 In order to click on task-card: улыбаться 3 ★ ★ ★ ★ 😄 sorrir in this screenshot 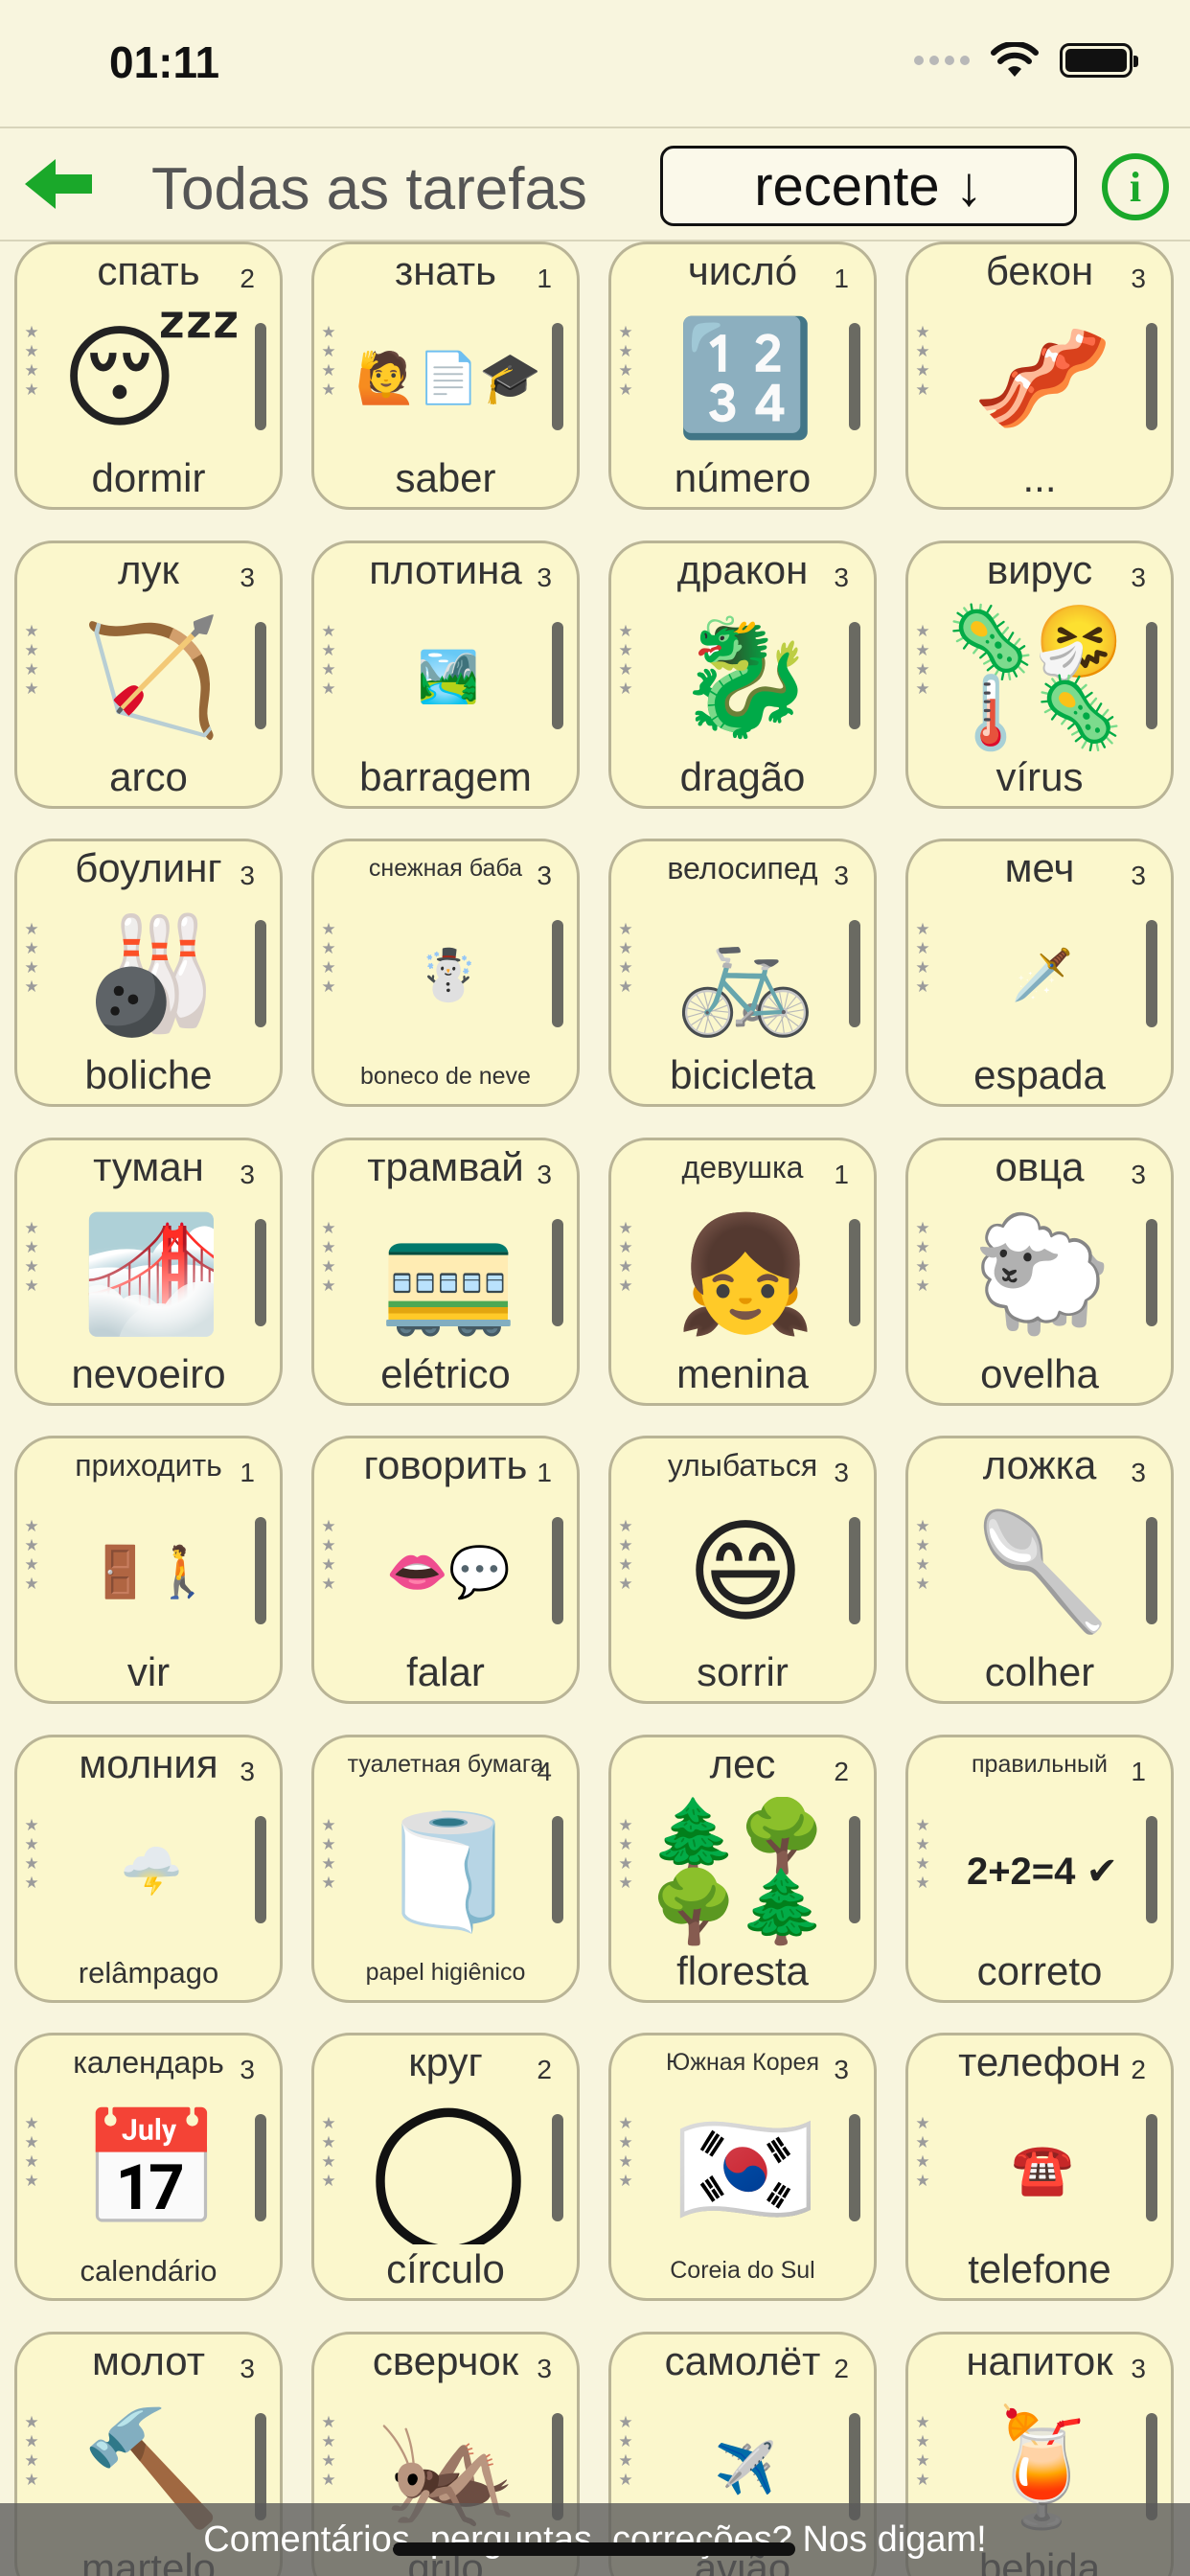, I will do `click(743, 1570)`.